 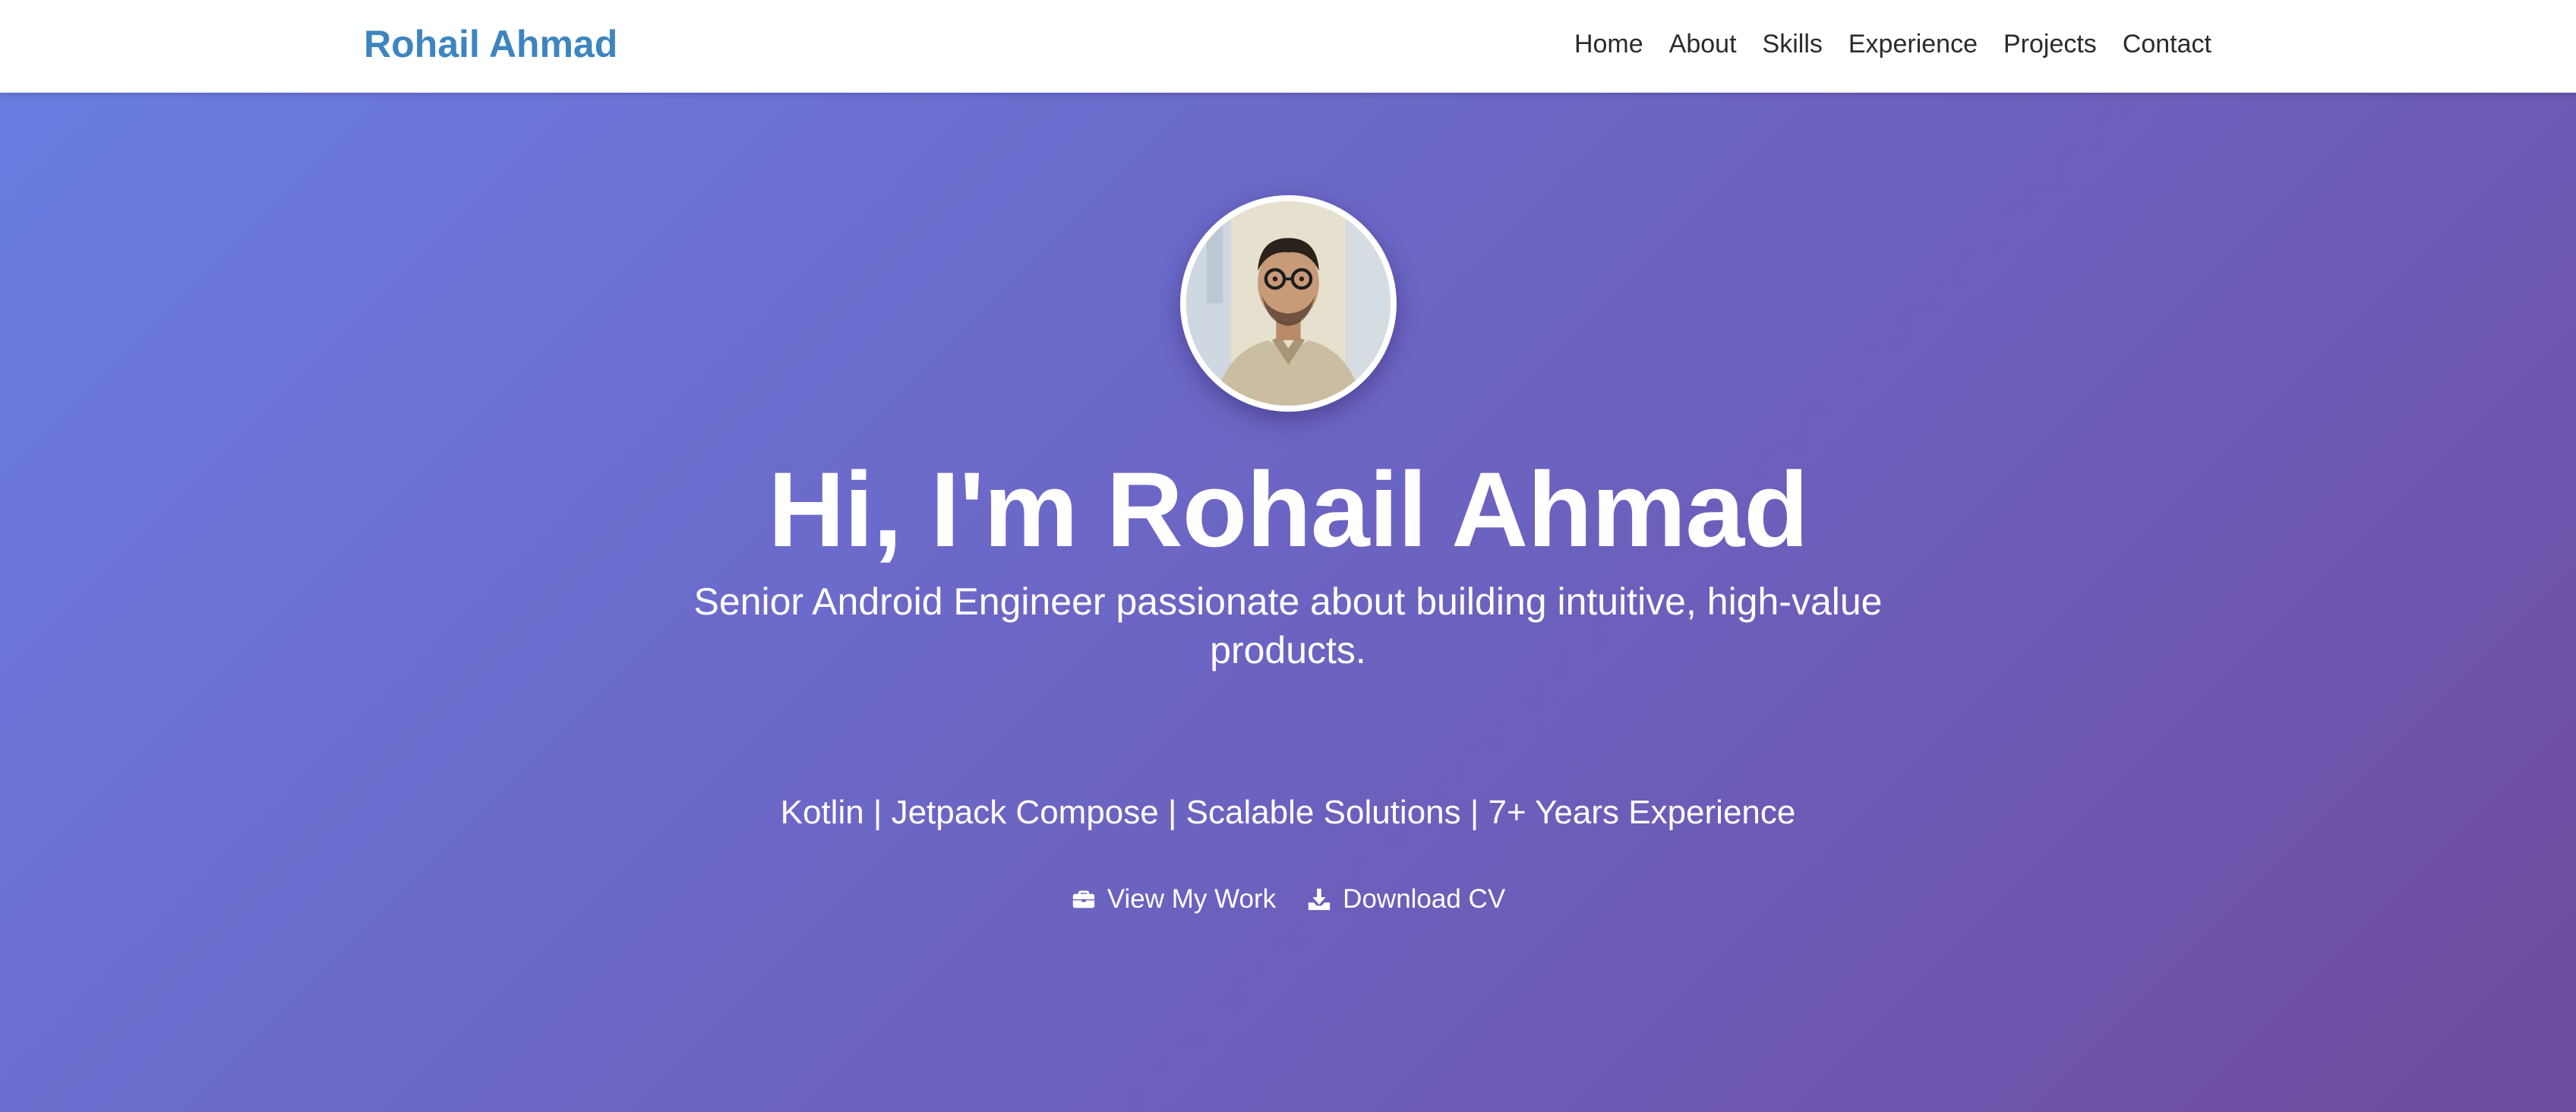 I want to click on view-work-button: View My Work, so click(x=1173, y=899).